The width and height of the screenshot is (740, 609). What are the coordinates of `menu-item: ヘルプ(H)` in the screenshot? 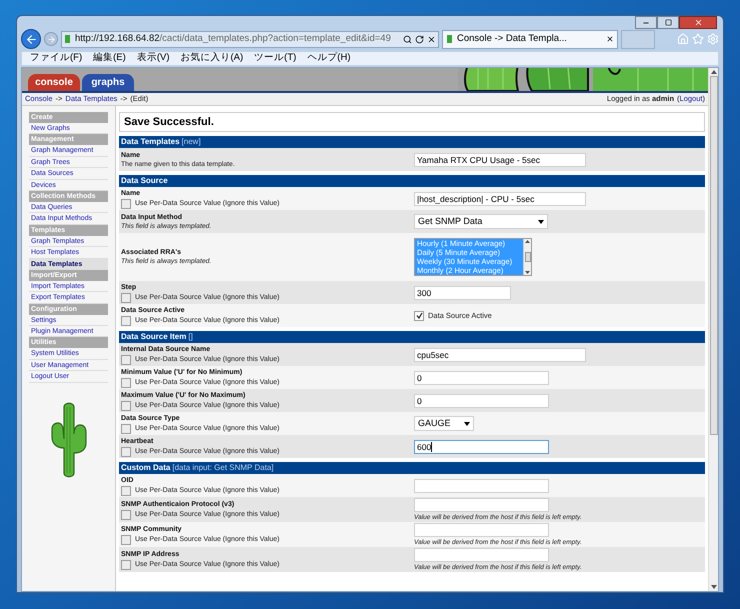 It's located at (328, 58).